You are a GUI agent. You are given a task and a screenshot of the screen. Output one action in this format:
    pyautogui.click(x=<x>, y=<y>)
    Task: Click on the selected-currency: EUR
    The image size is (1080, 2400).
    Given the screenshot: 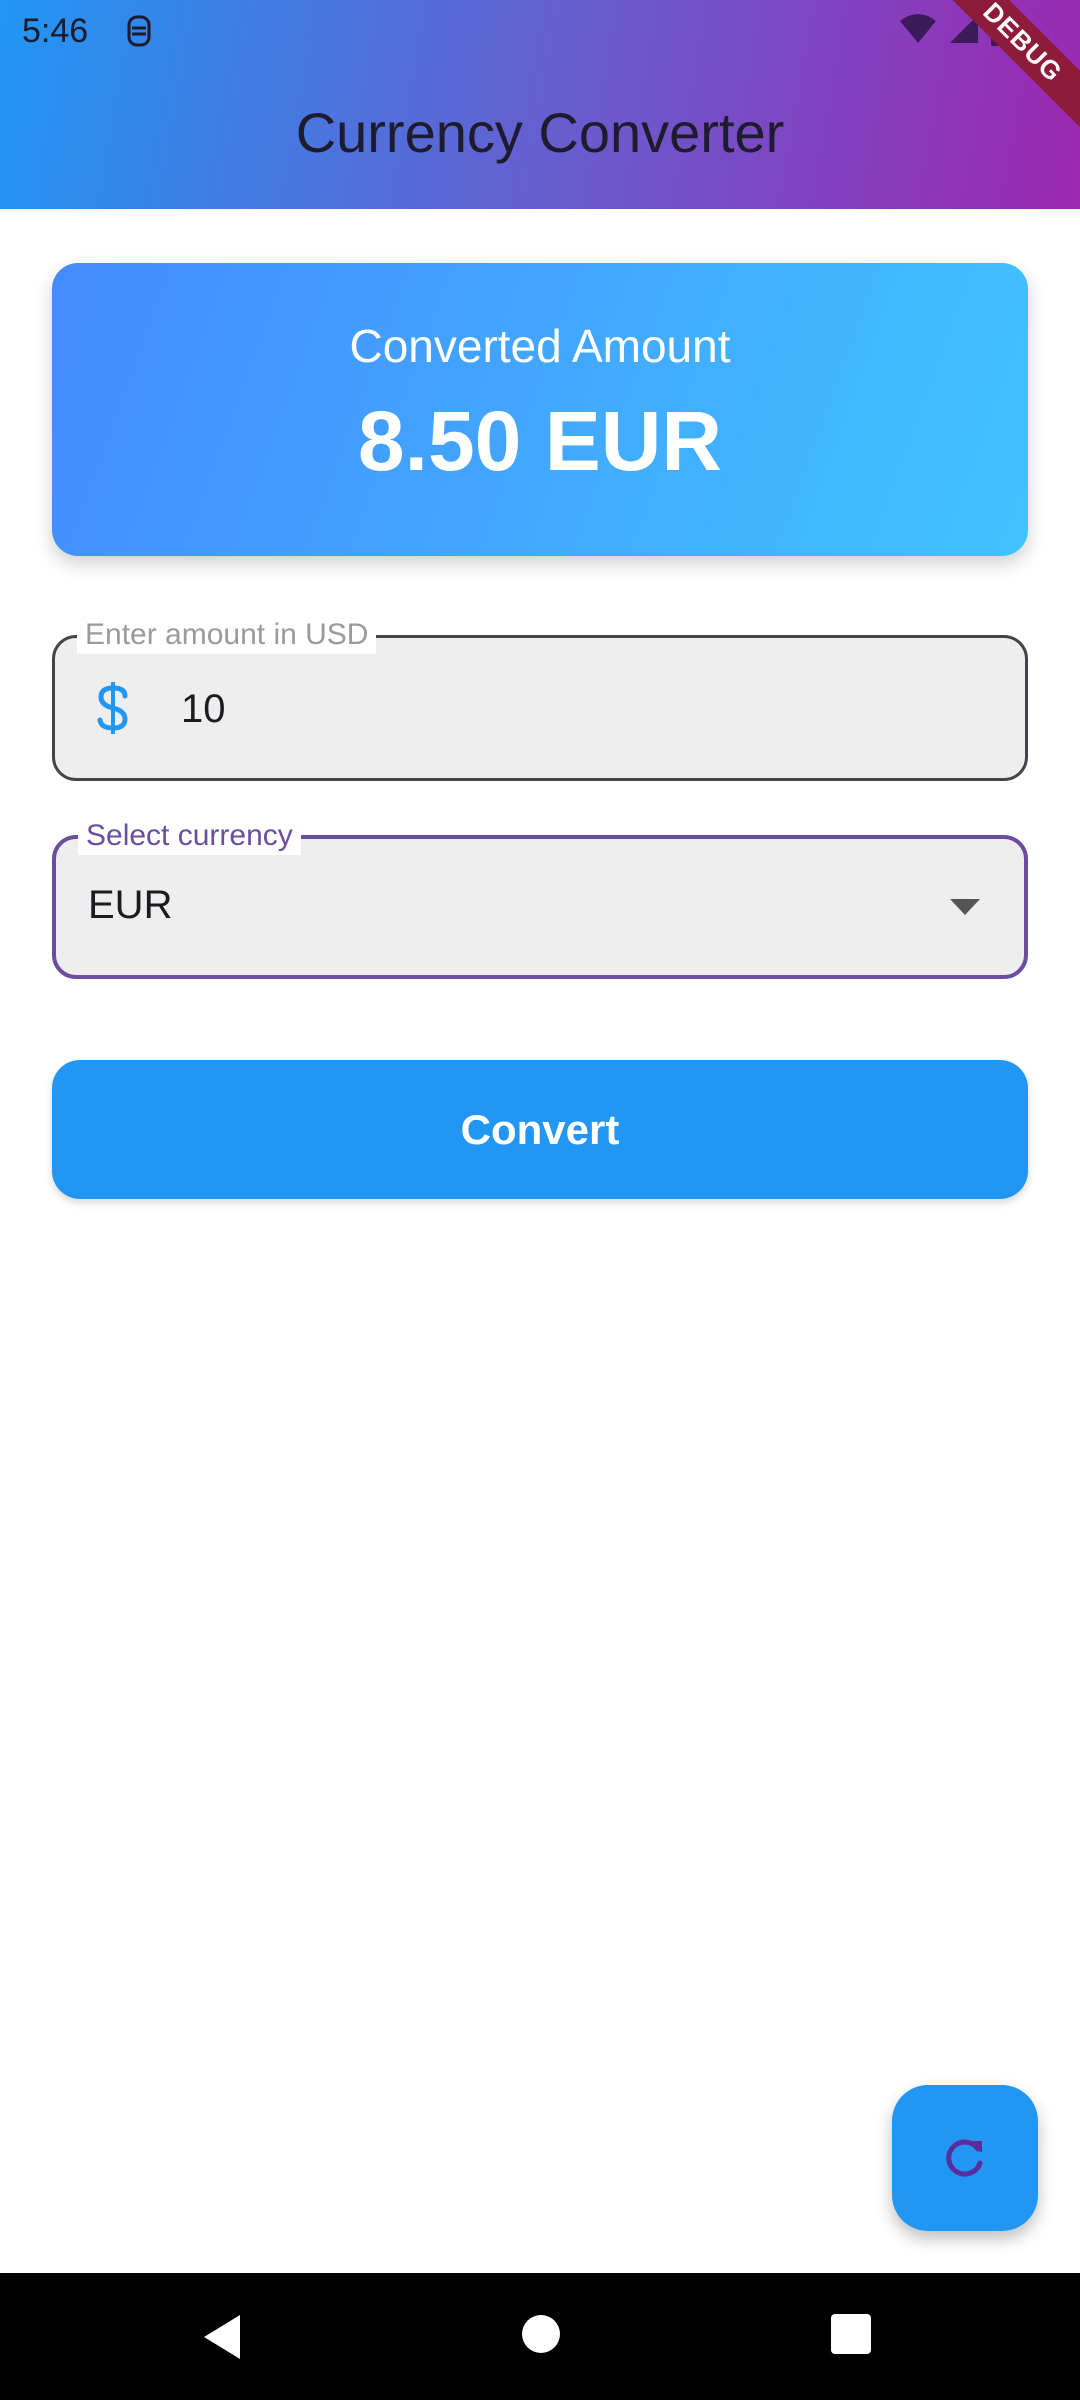 What is the action you would take?
    pyautogui.click(x=130, y=905)
    